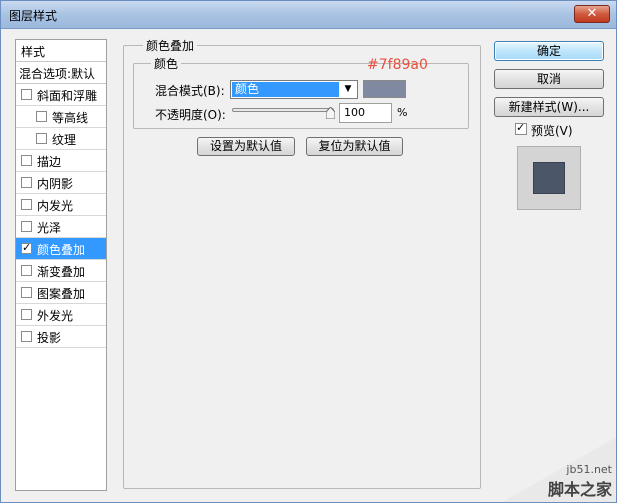 The image size is (617, 503). I want to click on slider-thumb-icon, so click(330, 113).